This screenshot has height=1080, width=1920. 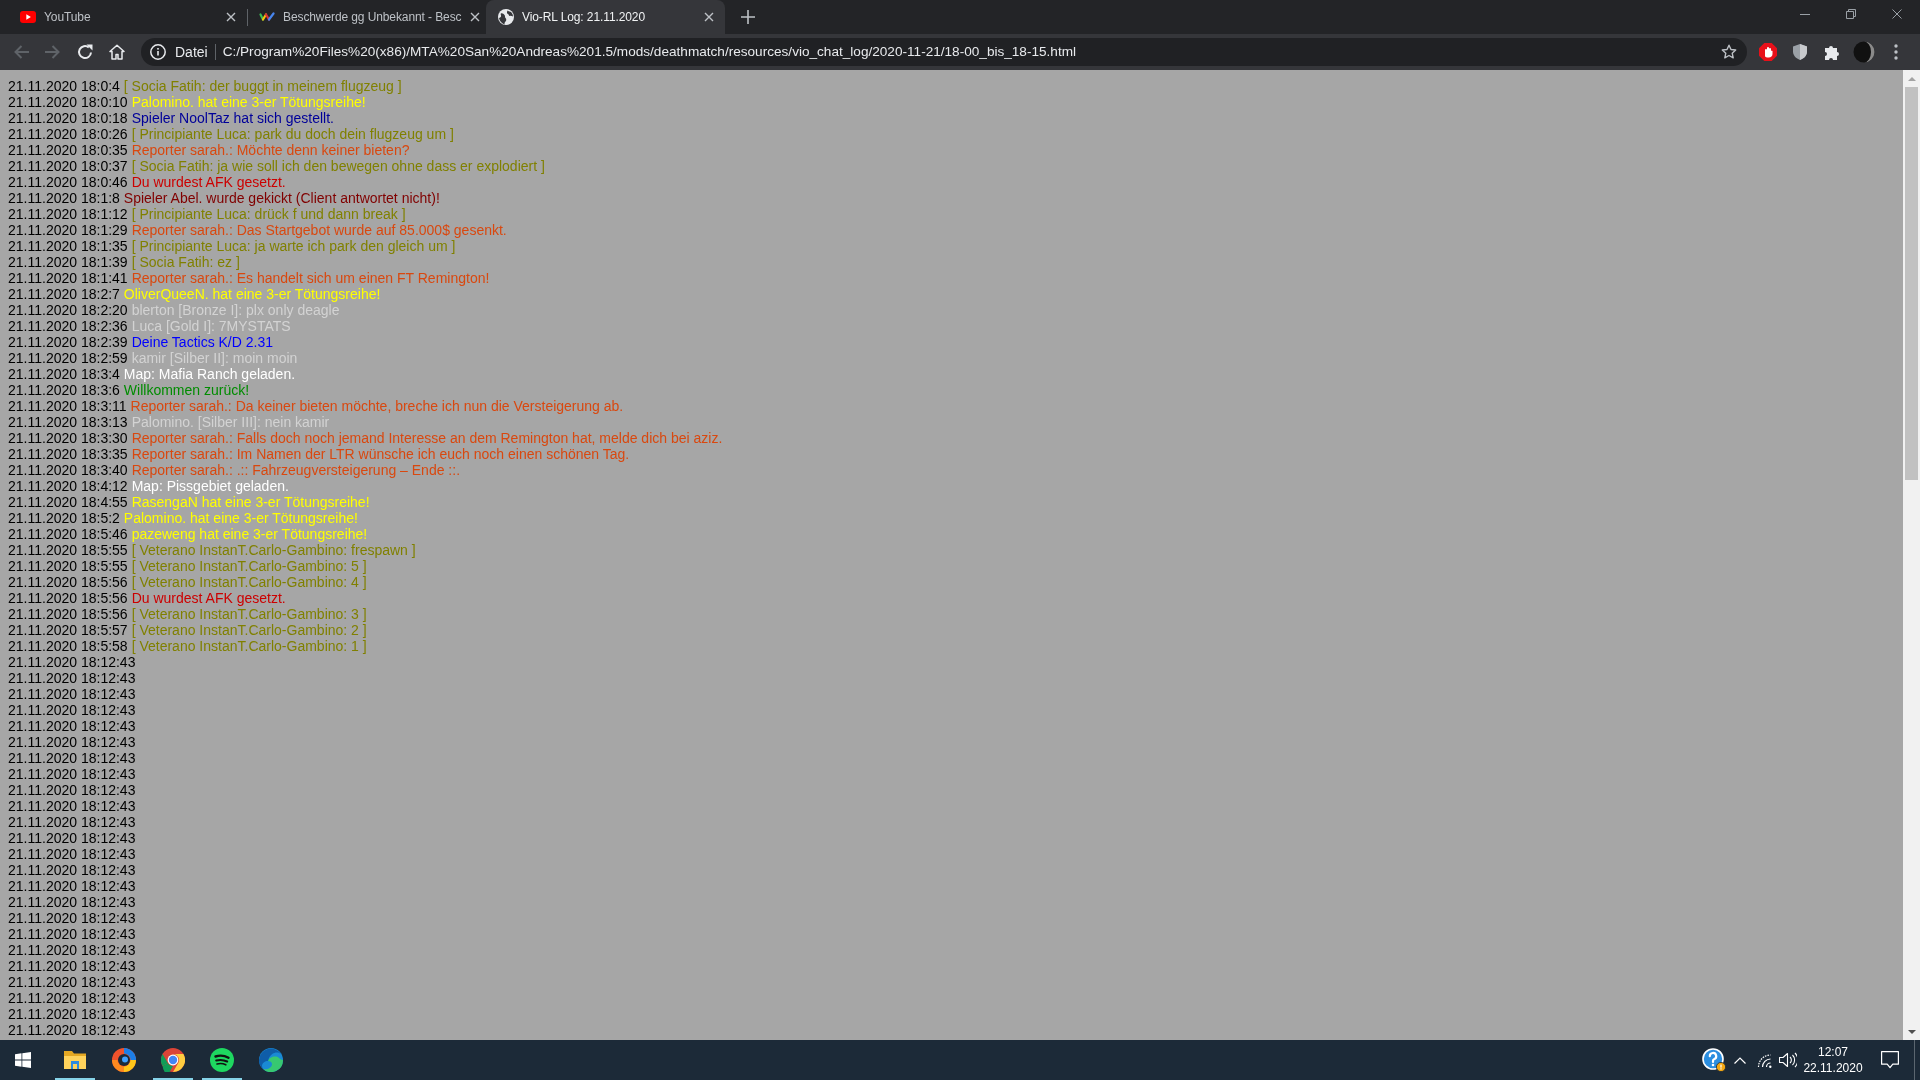 I want to click on globe-icon, so click(x=506, y=17).